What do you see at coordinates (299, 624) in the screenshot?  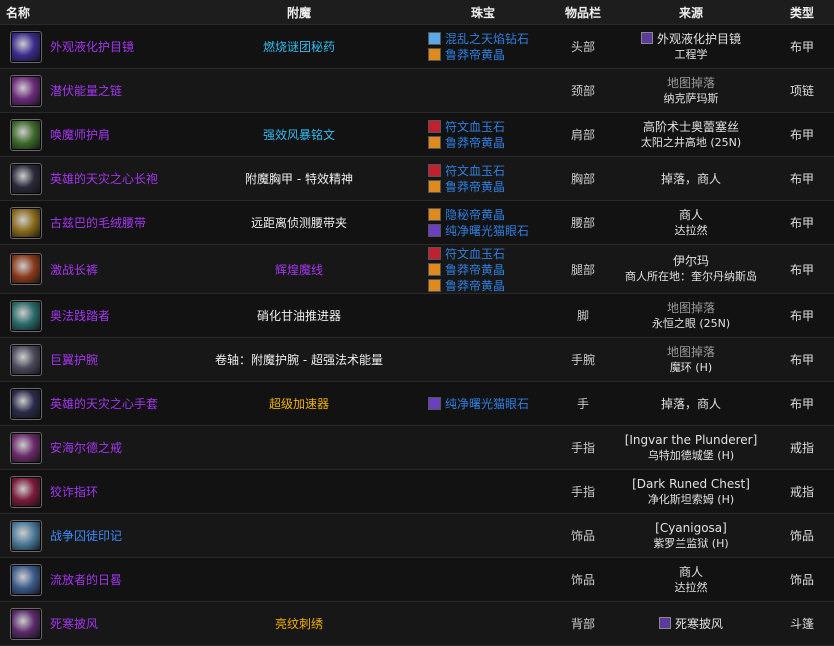 I see `enchant-link: 亮纹刺绣` at bounding box center [299, 624].